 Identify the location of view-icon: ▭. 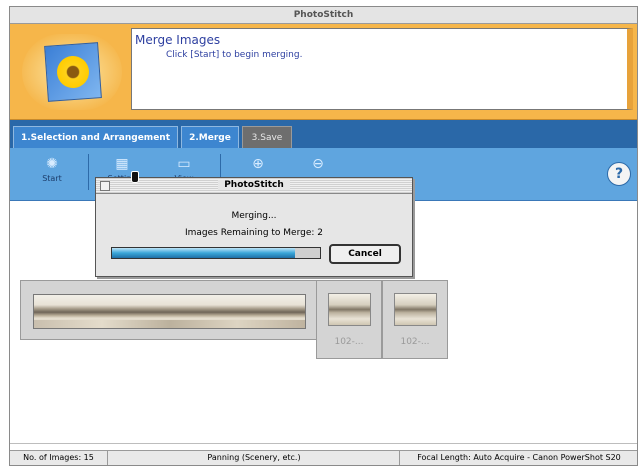
(184, 164).